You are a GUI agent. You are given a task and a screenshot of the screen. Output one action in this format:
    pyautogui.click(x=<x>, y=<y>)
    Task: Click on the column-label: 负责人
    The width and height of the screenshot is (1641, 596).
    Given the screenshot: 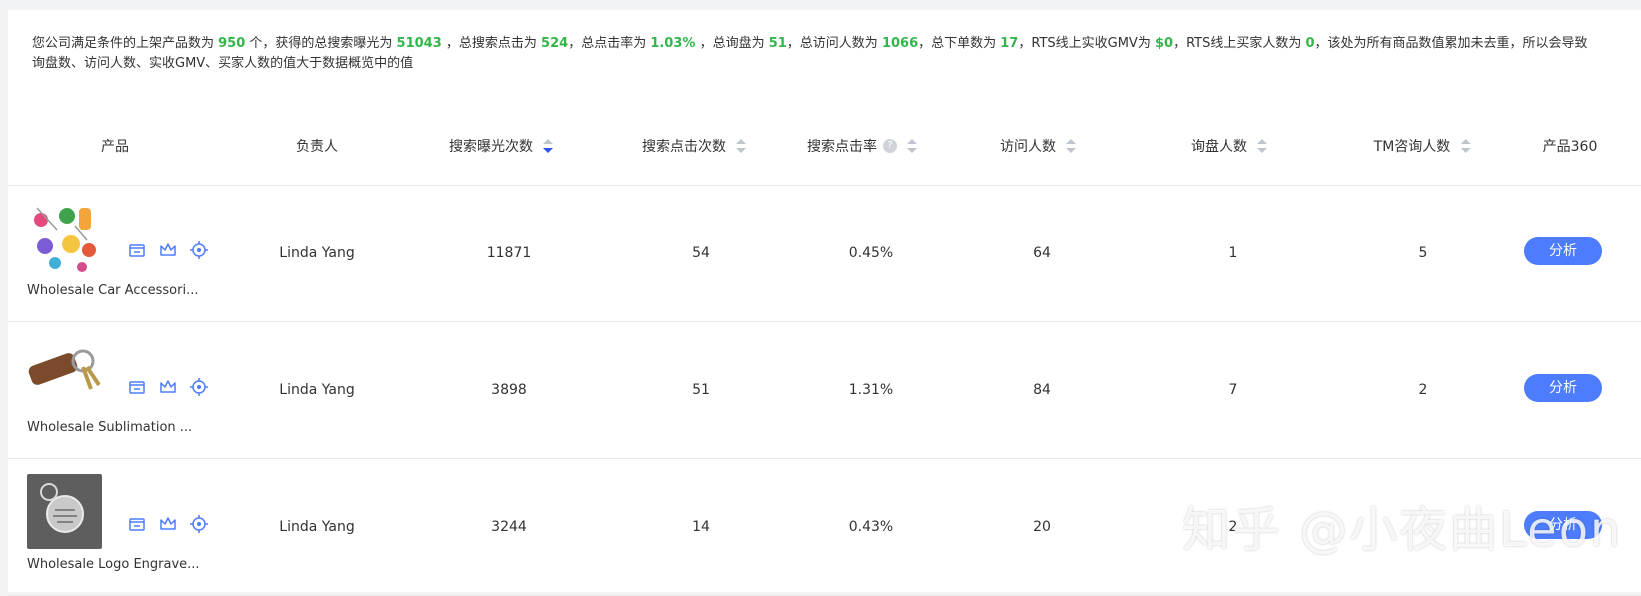 What is the action you would take?
    pyautogui.click(x=317, y=147)
    